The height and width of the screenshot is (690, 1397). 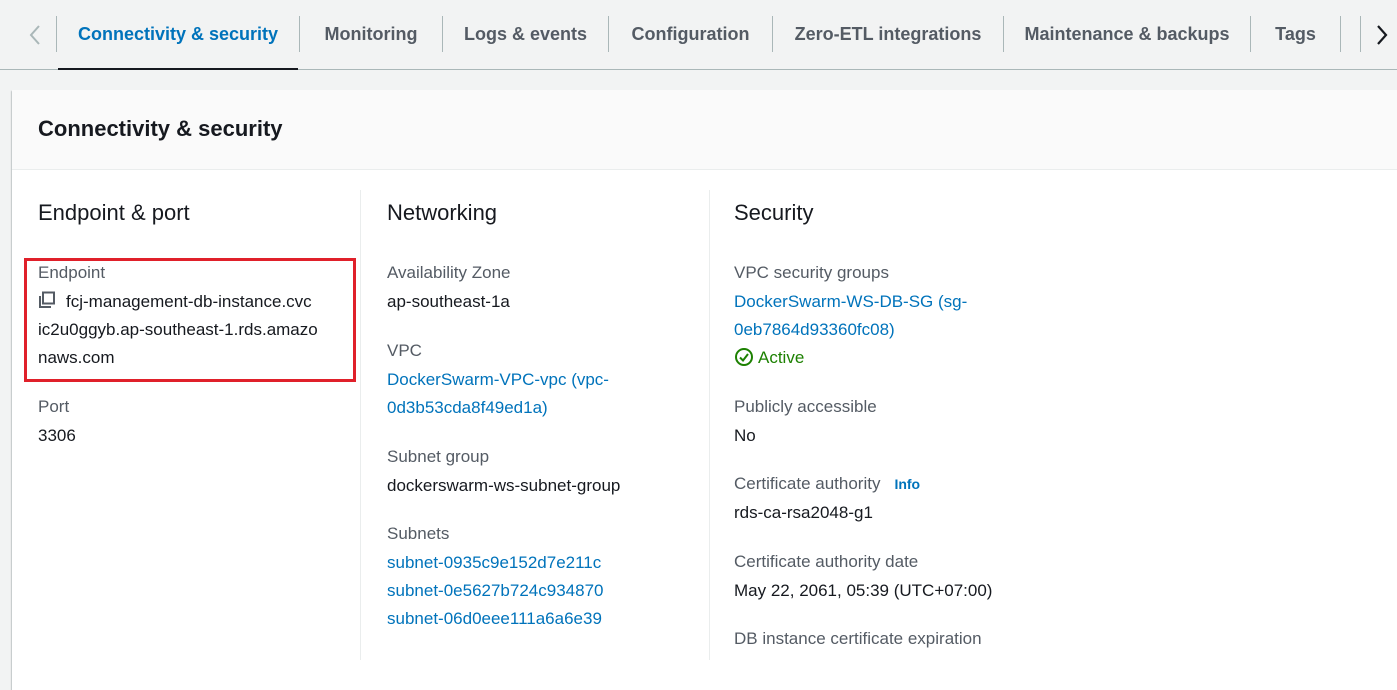 What do you see at coordinates (449, 272) in the screenshot?
I see `availability-zone-label: Availability Zone` at bounding box center [449, 272].